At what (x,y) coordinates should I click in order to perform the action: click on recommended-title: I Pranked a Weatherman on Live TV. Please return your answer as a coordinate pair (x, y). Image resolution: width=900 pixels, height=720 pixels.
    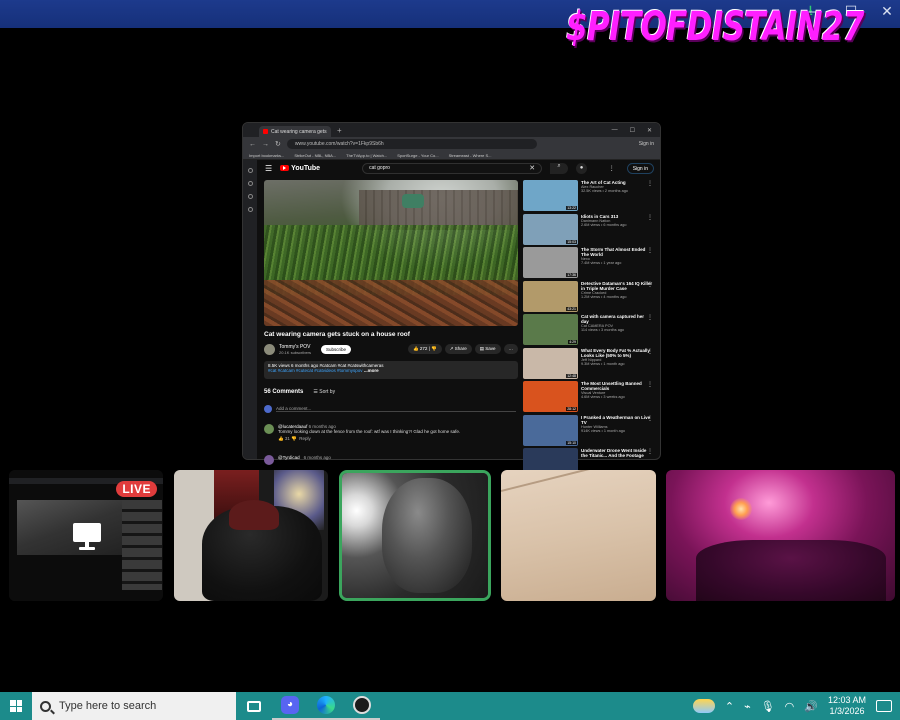
    Looking at the image, I should click on (617, 420).